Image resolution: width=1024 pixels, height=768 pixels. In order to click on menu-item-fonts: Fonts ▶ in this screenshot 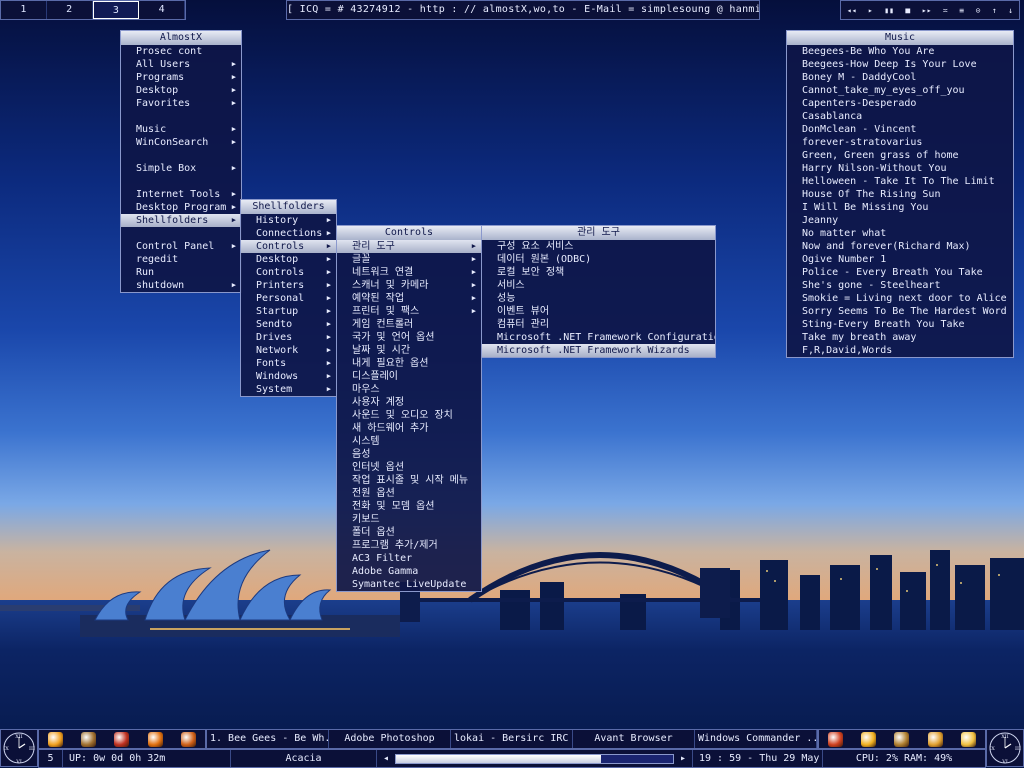, I will do `click(288, 363)`.